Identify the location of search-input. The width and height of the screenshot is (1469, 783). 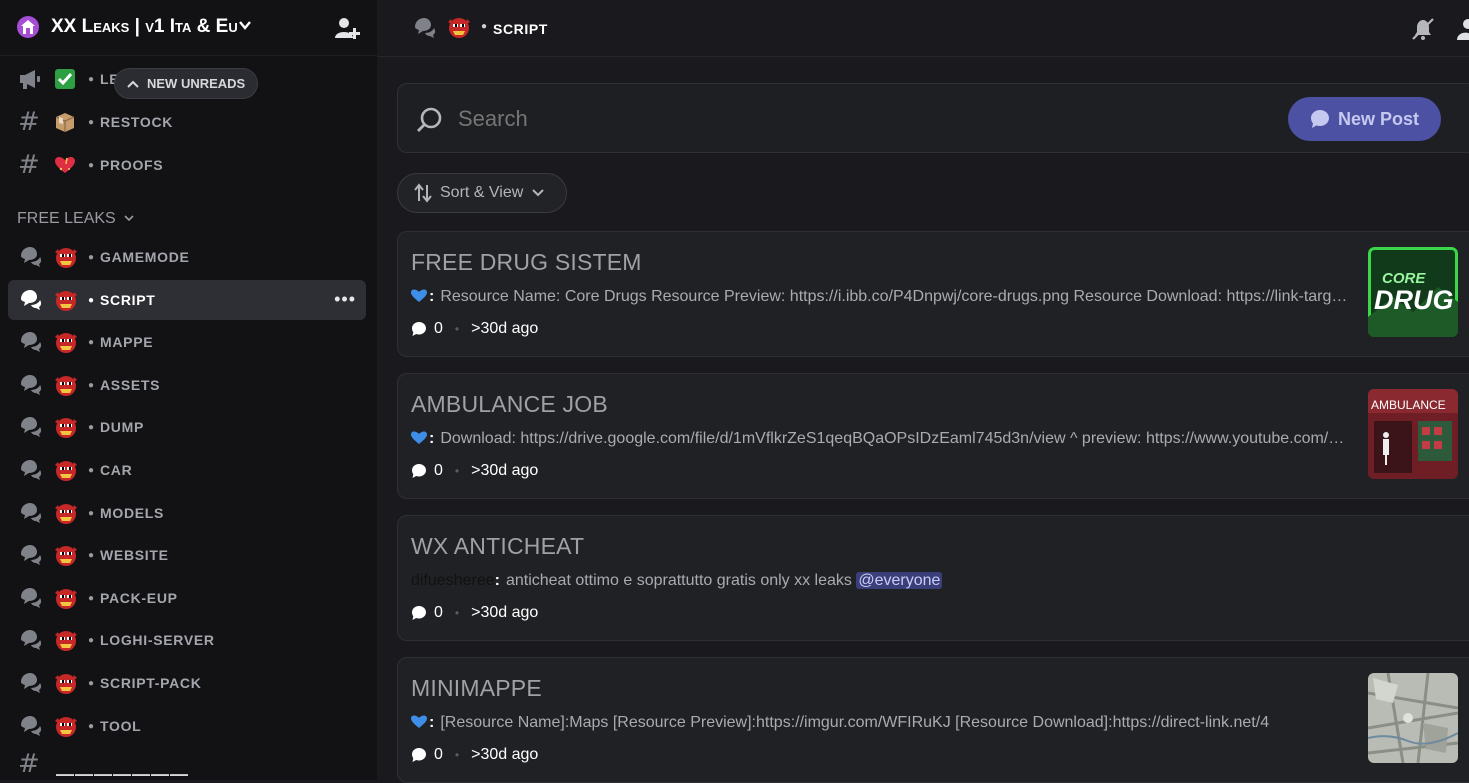
(808, 119).